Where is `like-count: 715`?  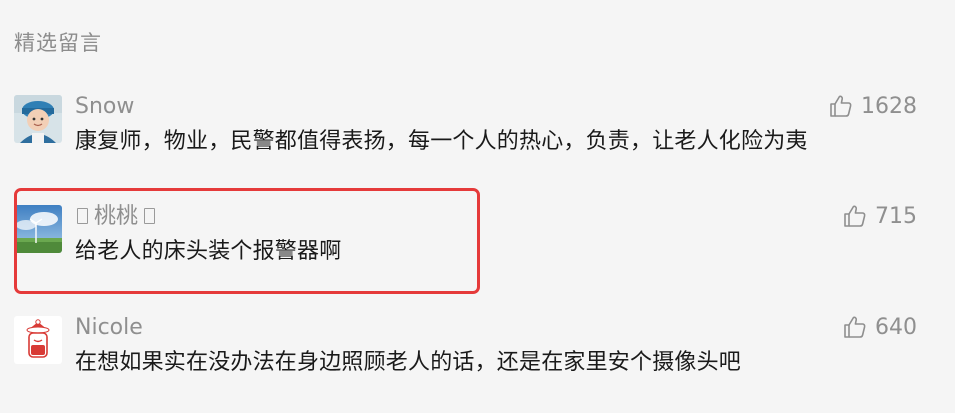
like-count: 715 is located at coordinates (896, 216).